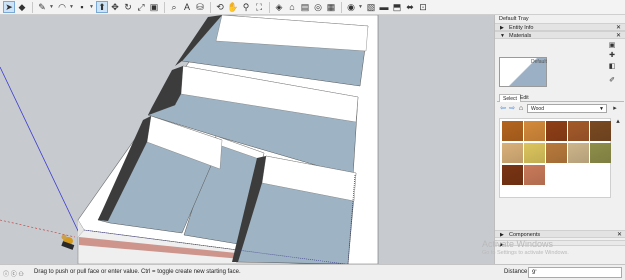 The width and height of the screenshot is (625, 280). What do you see at coordinates (575, 272) in the screenshot?
I see `measurements-input: 9'` at bounding box center [575, 272].